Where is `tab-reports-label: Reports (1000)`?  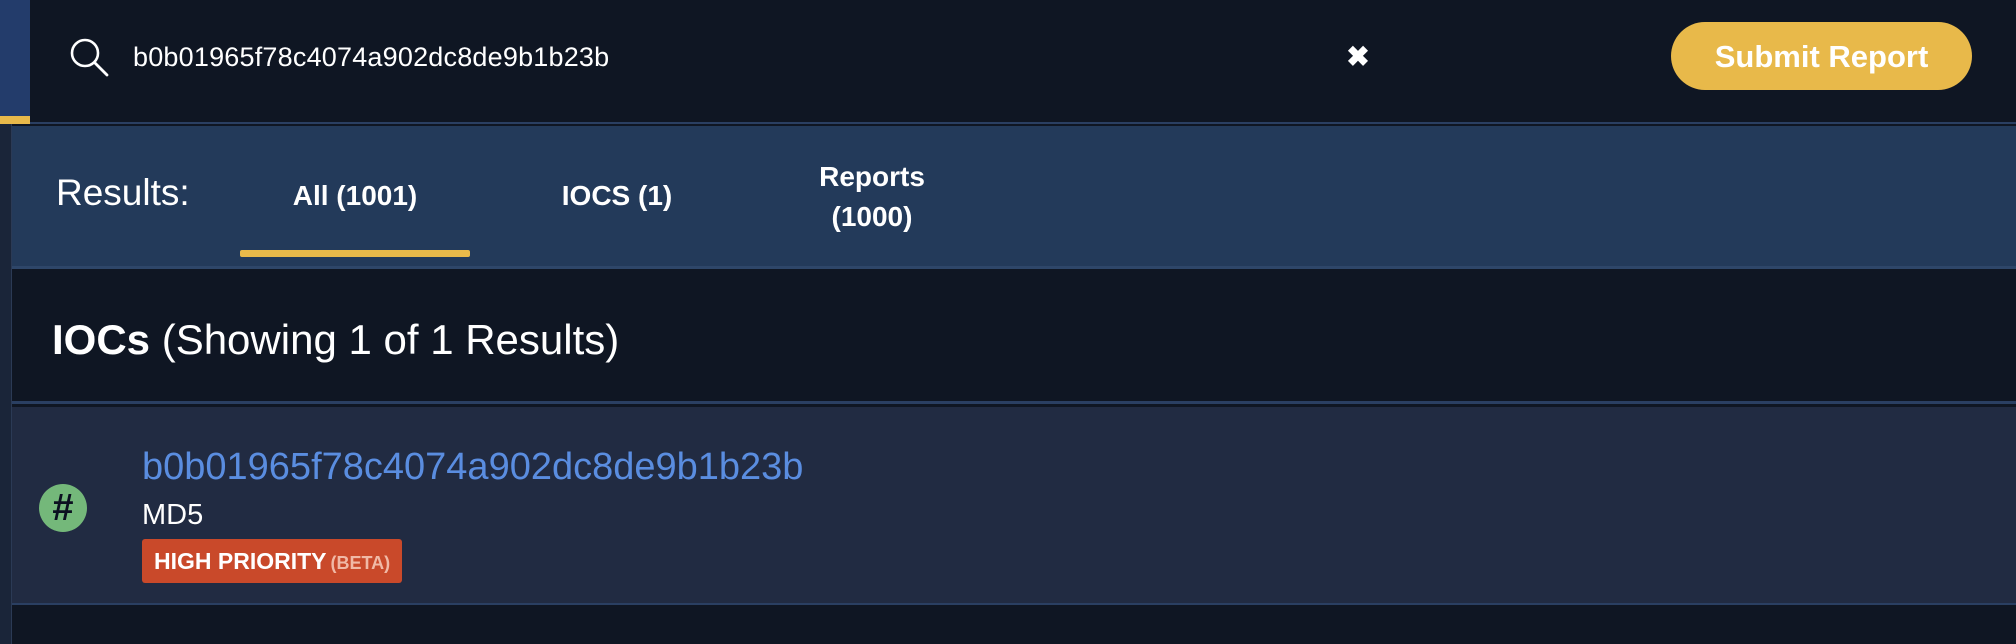 tab-reports-label: Reports (1000) is located at coordinates (872, 197).